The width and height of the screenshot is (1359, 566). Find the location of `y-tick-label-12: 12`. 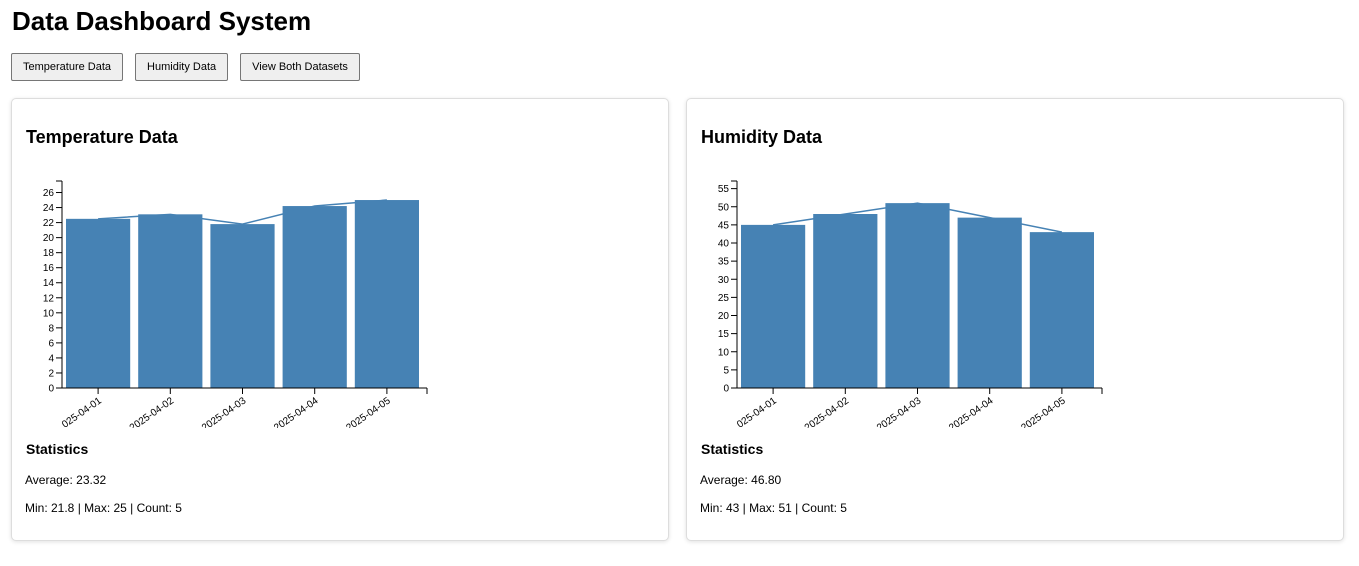

y-tick-label-12: 12 is located at coordinates (49, 298).